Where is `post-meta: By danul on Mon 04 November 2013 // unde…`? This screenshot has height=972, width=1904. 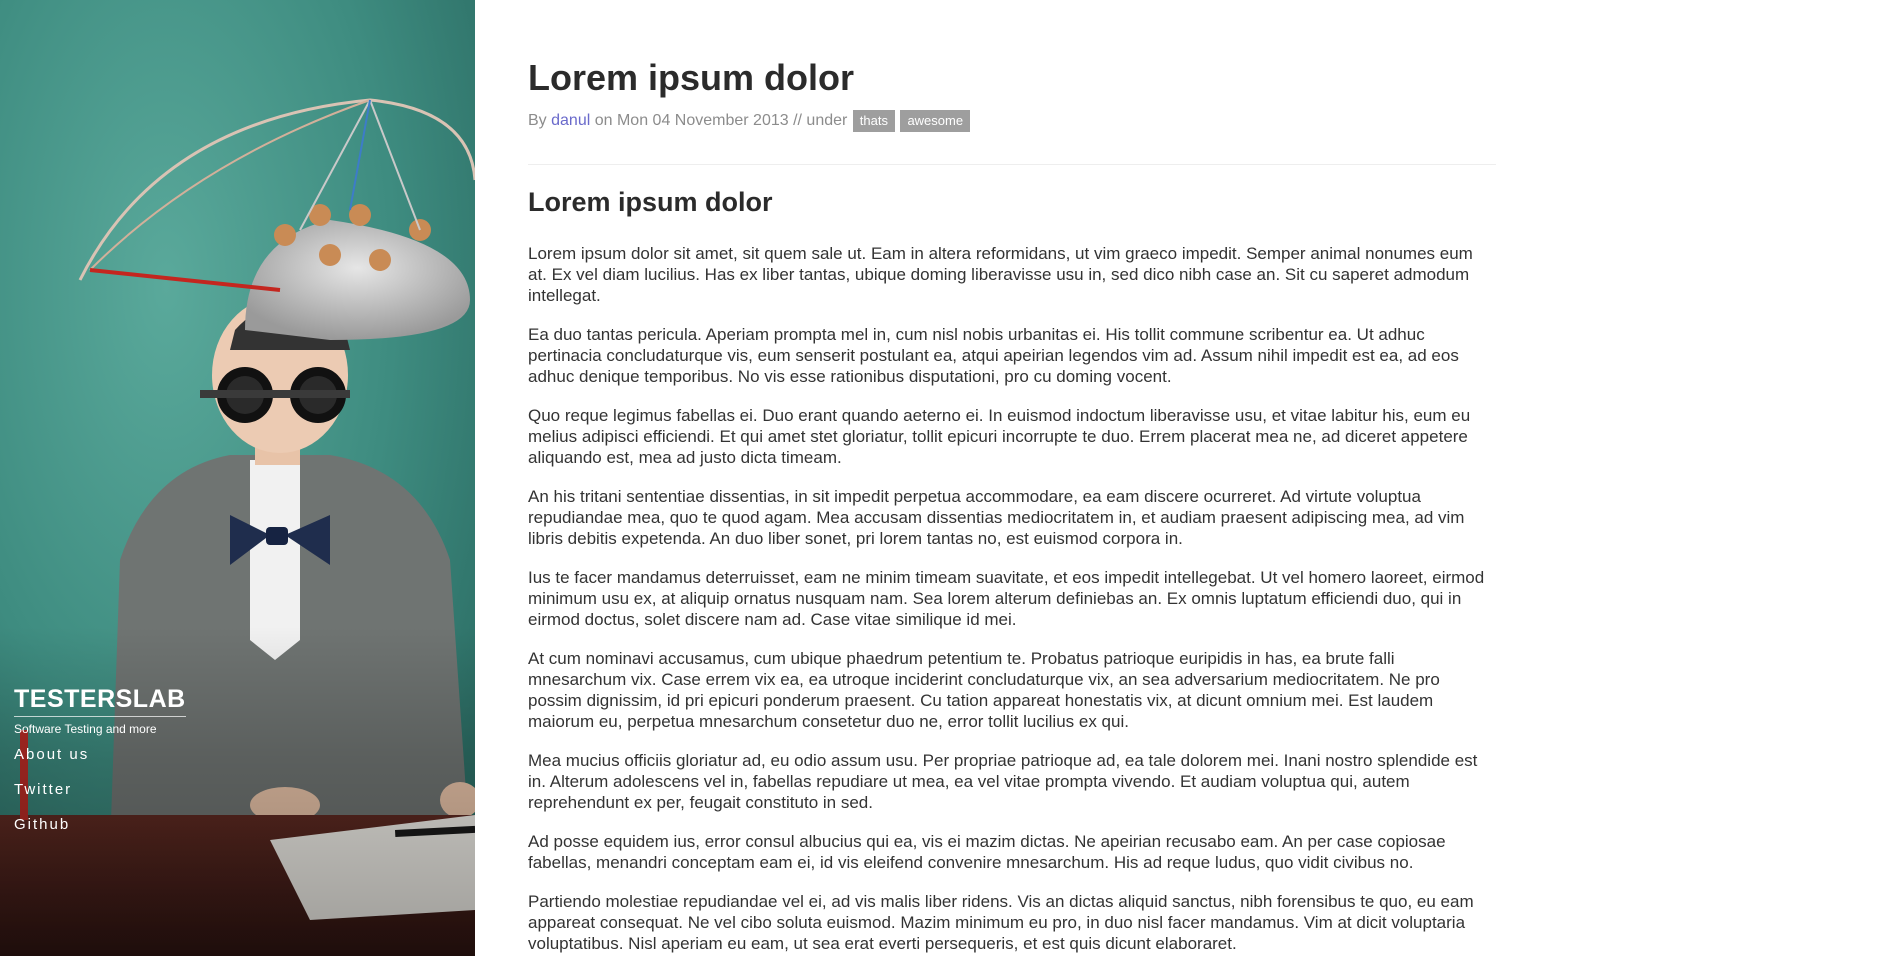 post-meta: By danul on Mon 04 November 2013 // unde… is located at coordinates (1012, 121).